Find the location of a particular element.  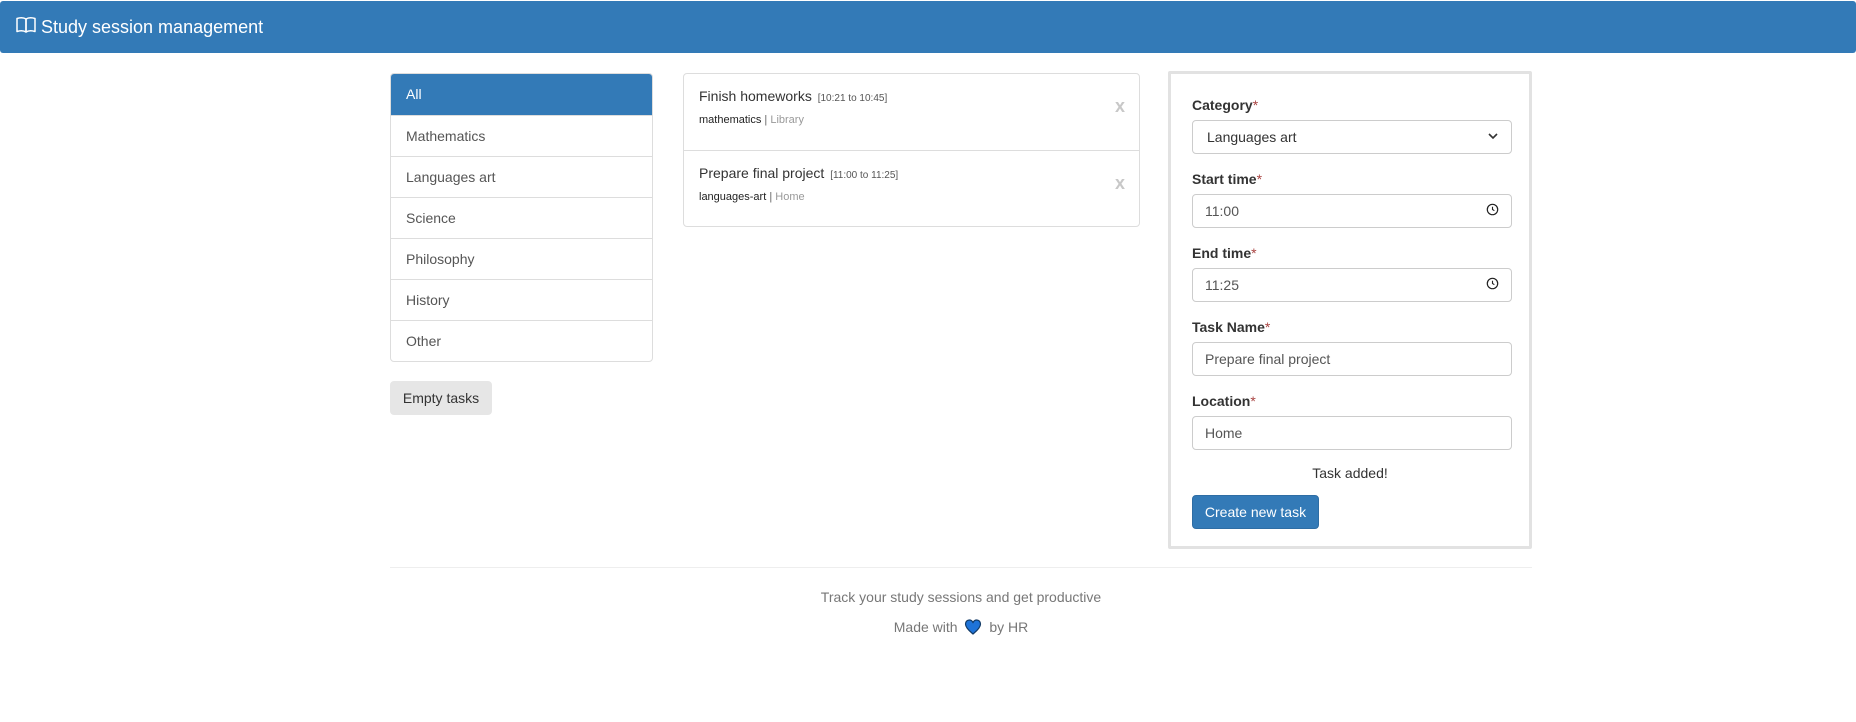

task-title-line: Prepare final project [11:00 to 11:25] is located at coordinates (911, 173).